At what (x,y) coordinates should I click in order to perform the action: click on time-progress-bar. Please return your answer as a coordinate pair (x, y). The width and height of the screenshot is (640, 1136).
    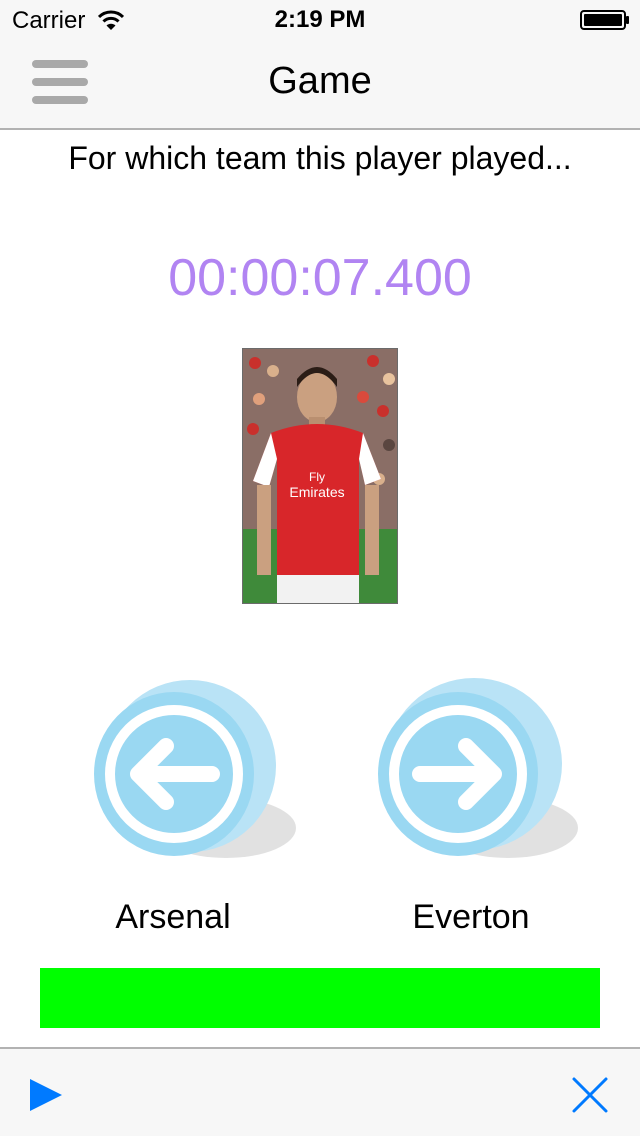
    Looking at the image, I should click on (320, 998).